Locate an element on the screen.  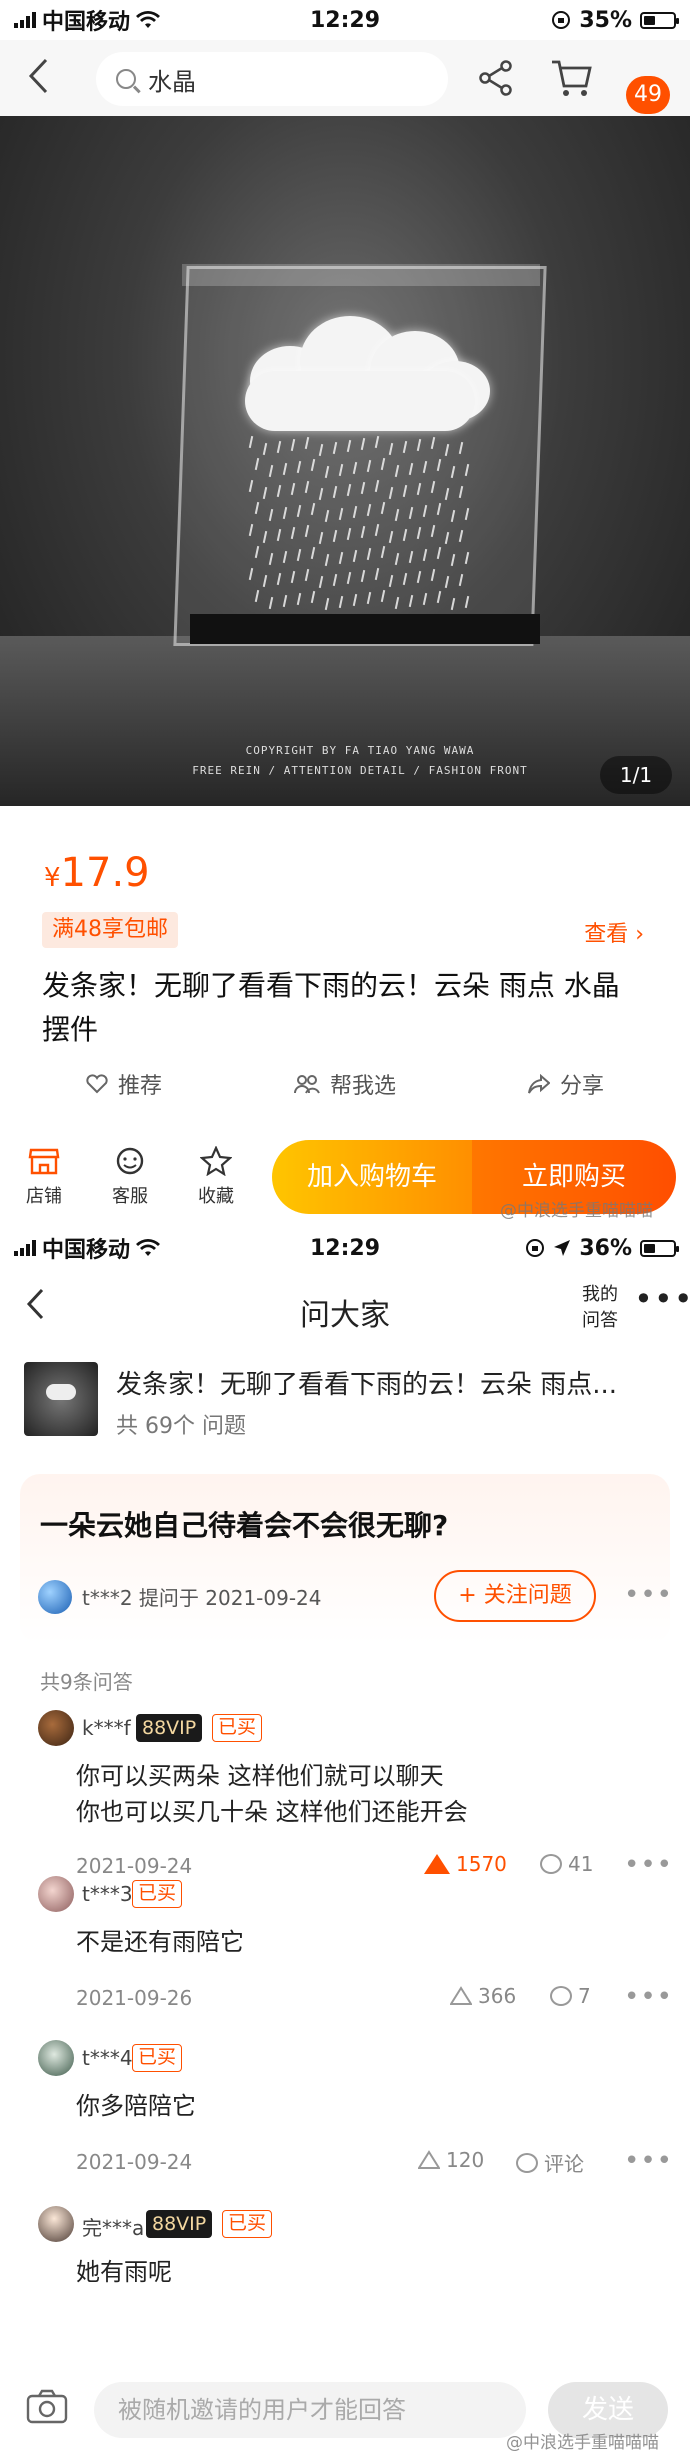
free-shipping-tag: 满48享包邮 is located at coordinates (110, 930).